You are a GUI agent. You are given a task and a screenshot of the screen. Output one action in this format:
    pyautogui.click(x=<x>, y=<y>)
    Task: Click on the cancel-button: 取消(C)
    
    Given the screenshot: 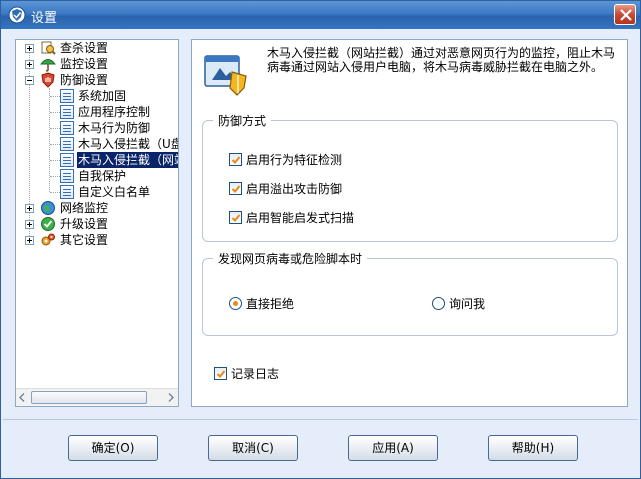 What is the action you would take?
    pyautogui.click(x=253, y=448)
    